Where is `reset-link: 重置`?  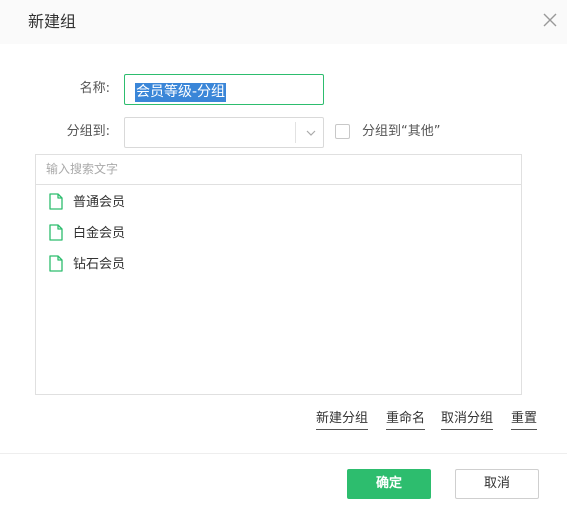 reset-link: 重置 is located at coordinates (524, 420).